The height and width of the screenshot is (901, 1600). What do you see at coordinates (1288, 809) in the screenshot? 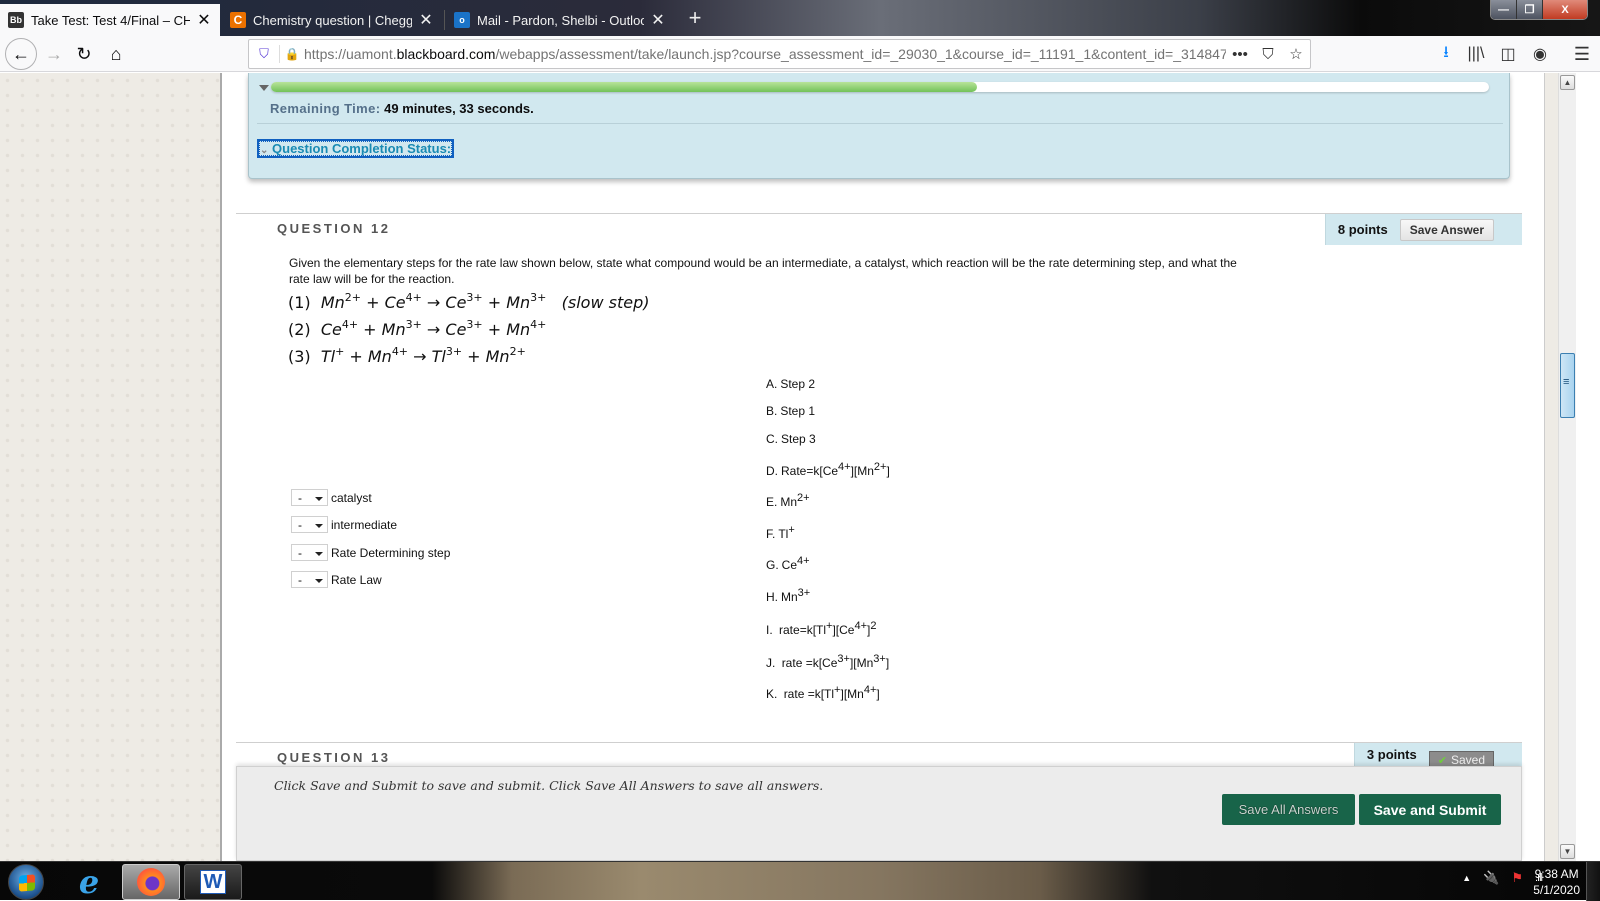
I see `save-all-answers-button: Save All Answers` at bounding box center [1288, 809].